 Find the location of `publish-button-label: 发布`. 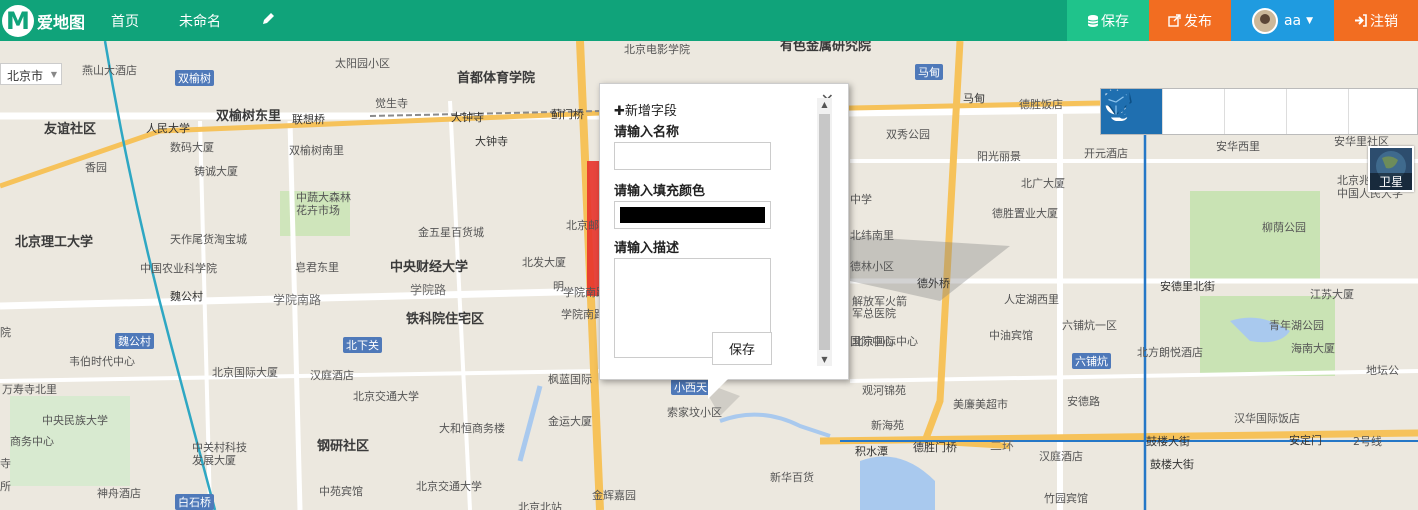

publish-button-label: 发布 is located at coordinates (1198, 21).